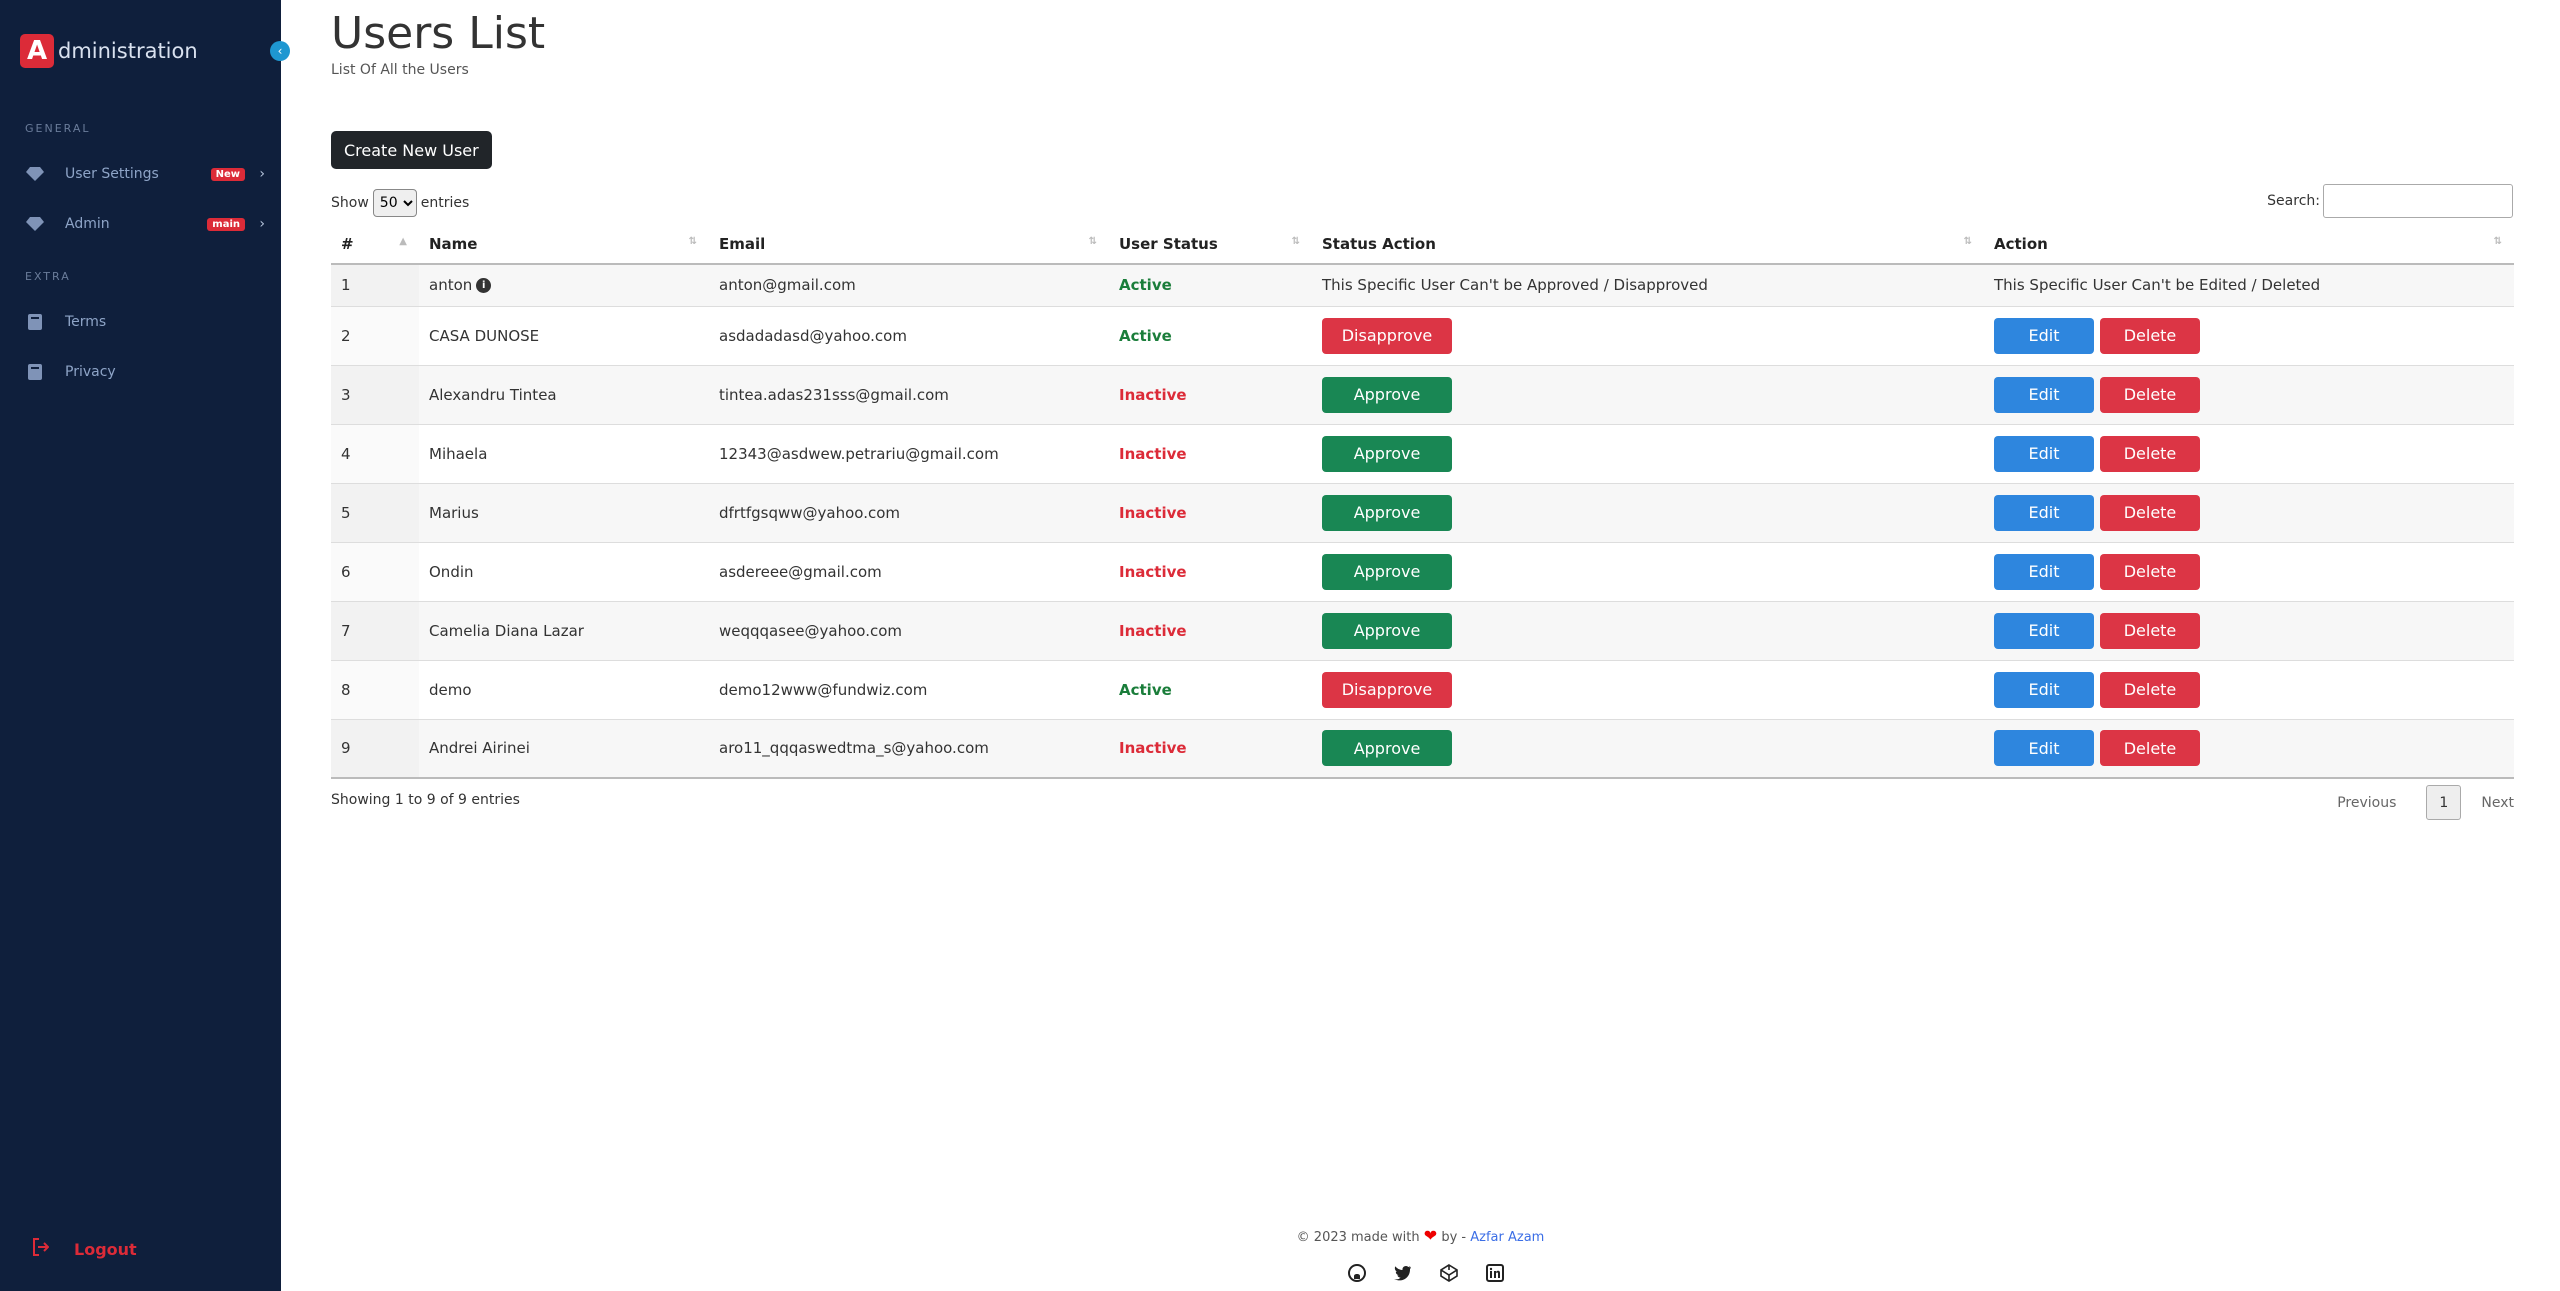 Image resolution: width=2560 pixels, height=1291 pixels. Describe the element at coordinates (112, 174) in the screenshot. I see `sidebar-item-label: User Settings` at that location.